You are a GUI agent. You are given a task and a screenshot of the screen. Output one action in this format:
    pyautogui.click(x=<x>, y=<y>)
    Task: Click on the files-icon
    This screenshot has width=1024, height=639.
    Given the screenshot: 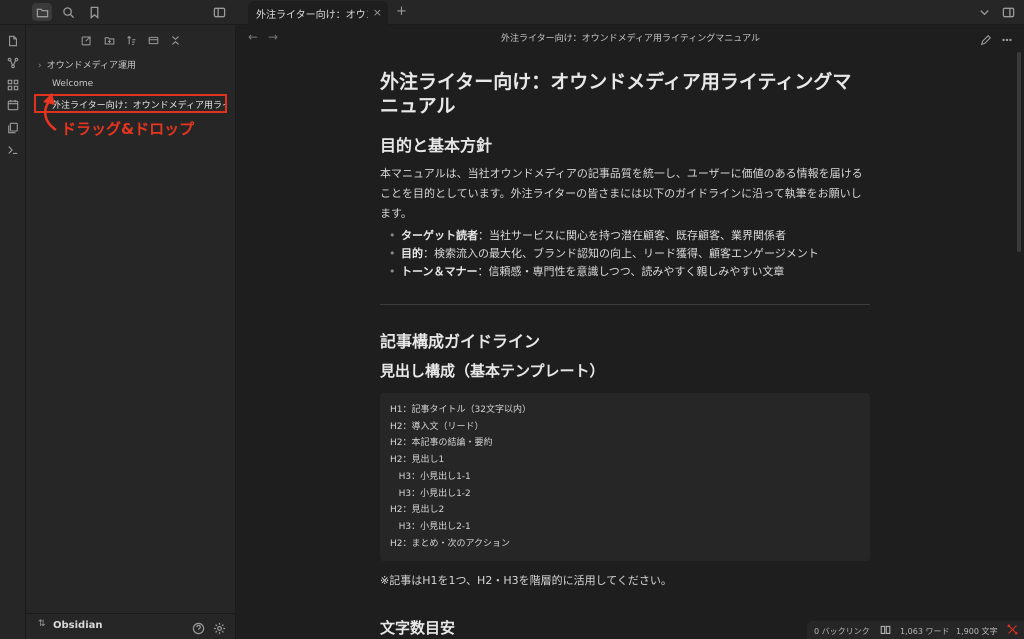 What is the action you would take?
    pyautogui.click(x=13, y=41)
    